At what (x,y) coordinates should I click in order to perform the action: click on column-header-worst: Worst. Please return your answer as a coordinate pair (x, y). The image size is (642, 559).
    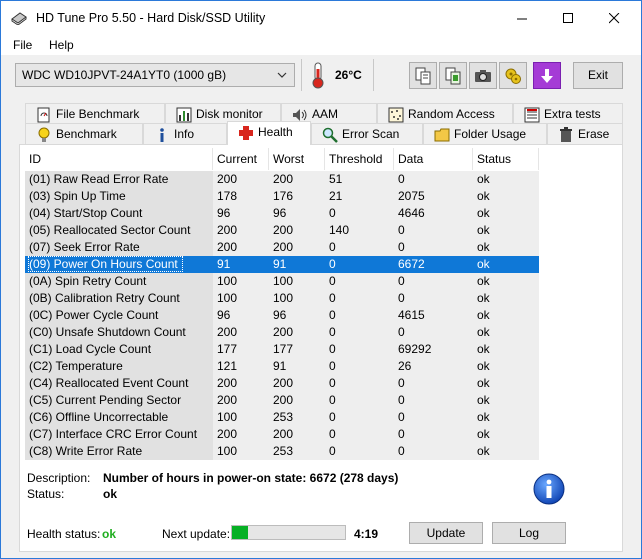
    Looking at the image, I should click on (297, 159).